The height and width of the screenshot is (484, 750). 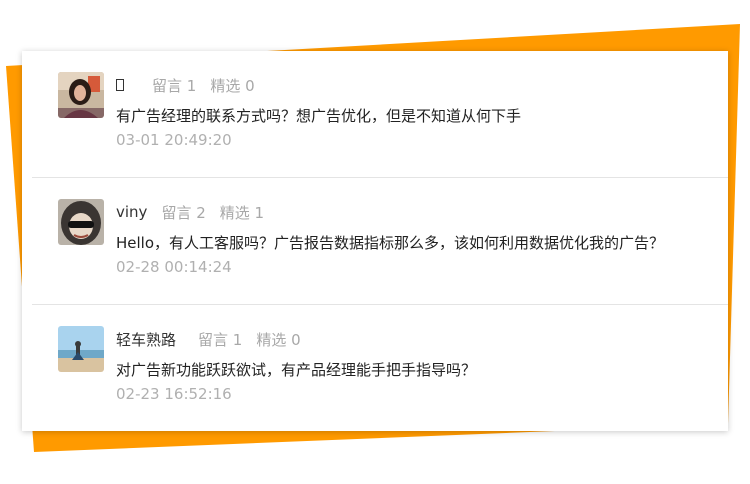 What do you see at coordinates (319, 116) in the screenshot?
I see `comment-text: 有广告经理的联系方式吗？想广告优化，但是不知道从何下手` at bounding box center [319, 116].